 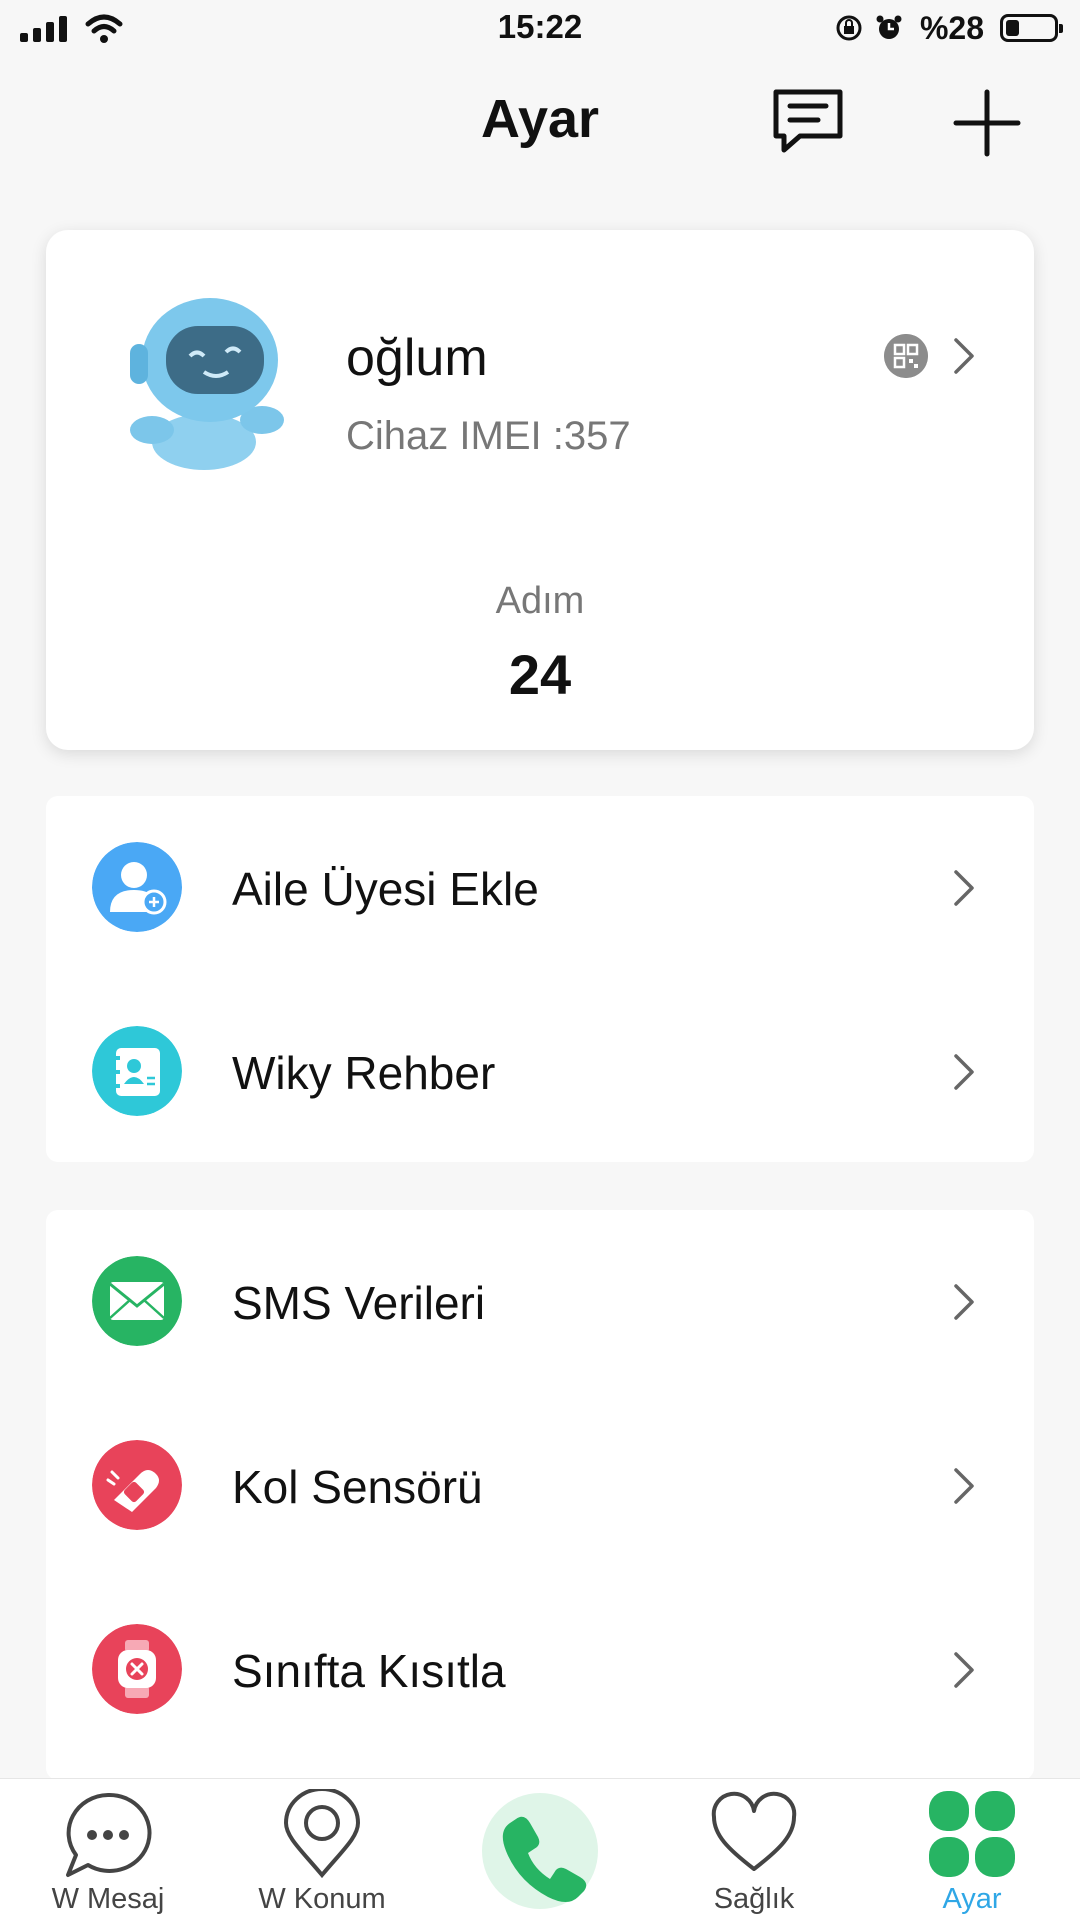 What do you see at coordinates (951, 27) in the screenshot?
I see `battery-percent: %28` at bounding box center [951, 27].